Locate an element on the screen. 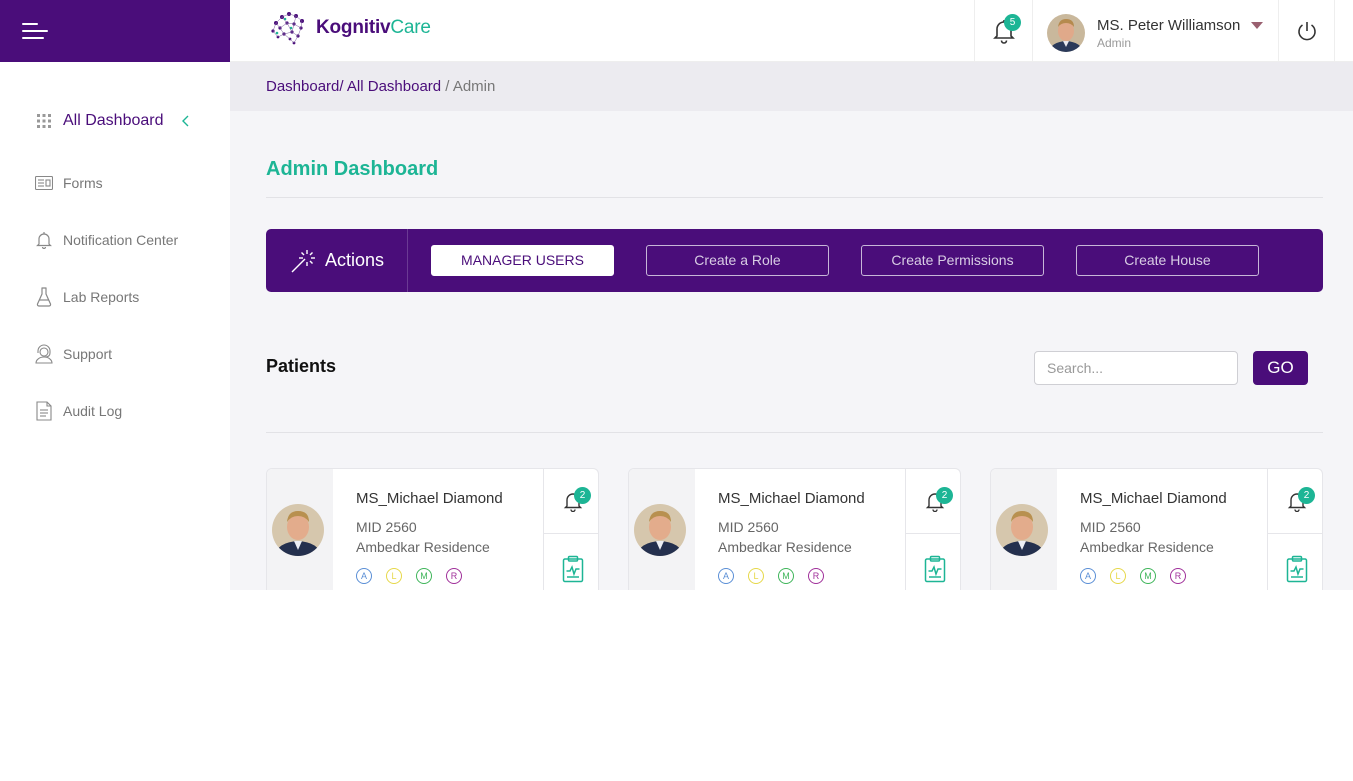 This screenshot has width=1353, height=781. chevron-left-icon is located at coordinates (186, 121).